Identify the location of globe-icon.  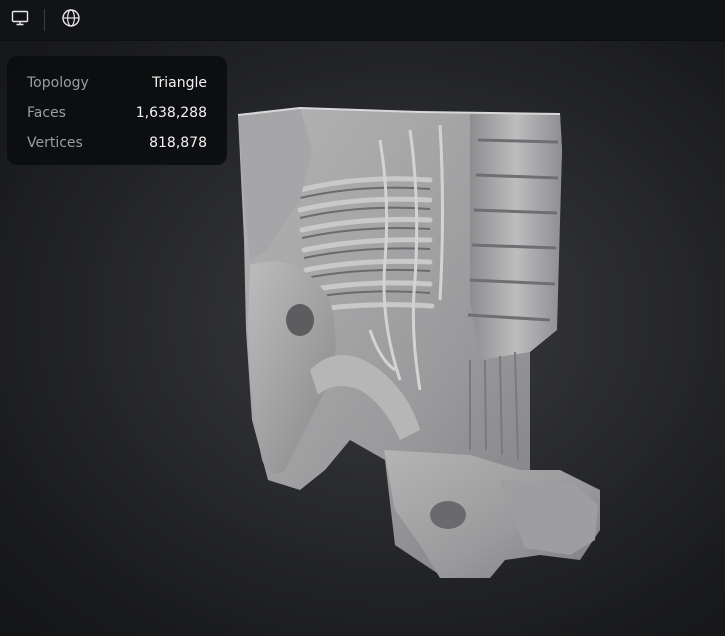
(71, 20).